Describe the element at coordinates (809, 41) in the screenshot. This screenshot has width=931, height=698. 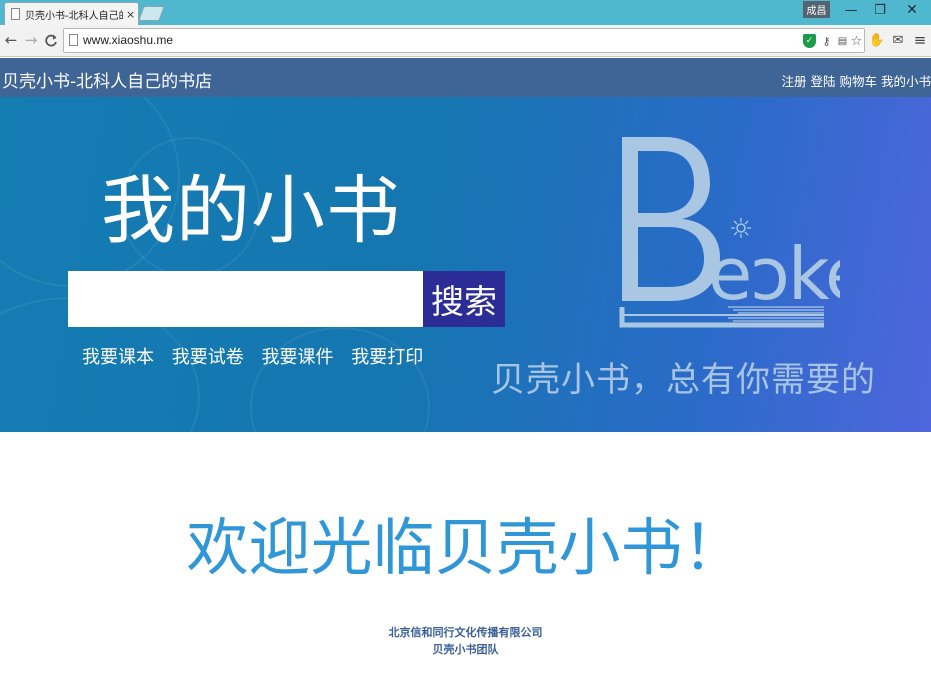
I see `shield-icon: ✓` at that location.